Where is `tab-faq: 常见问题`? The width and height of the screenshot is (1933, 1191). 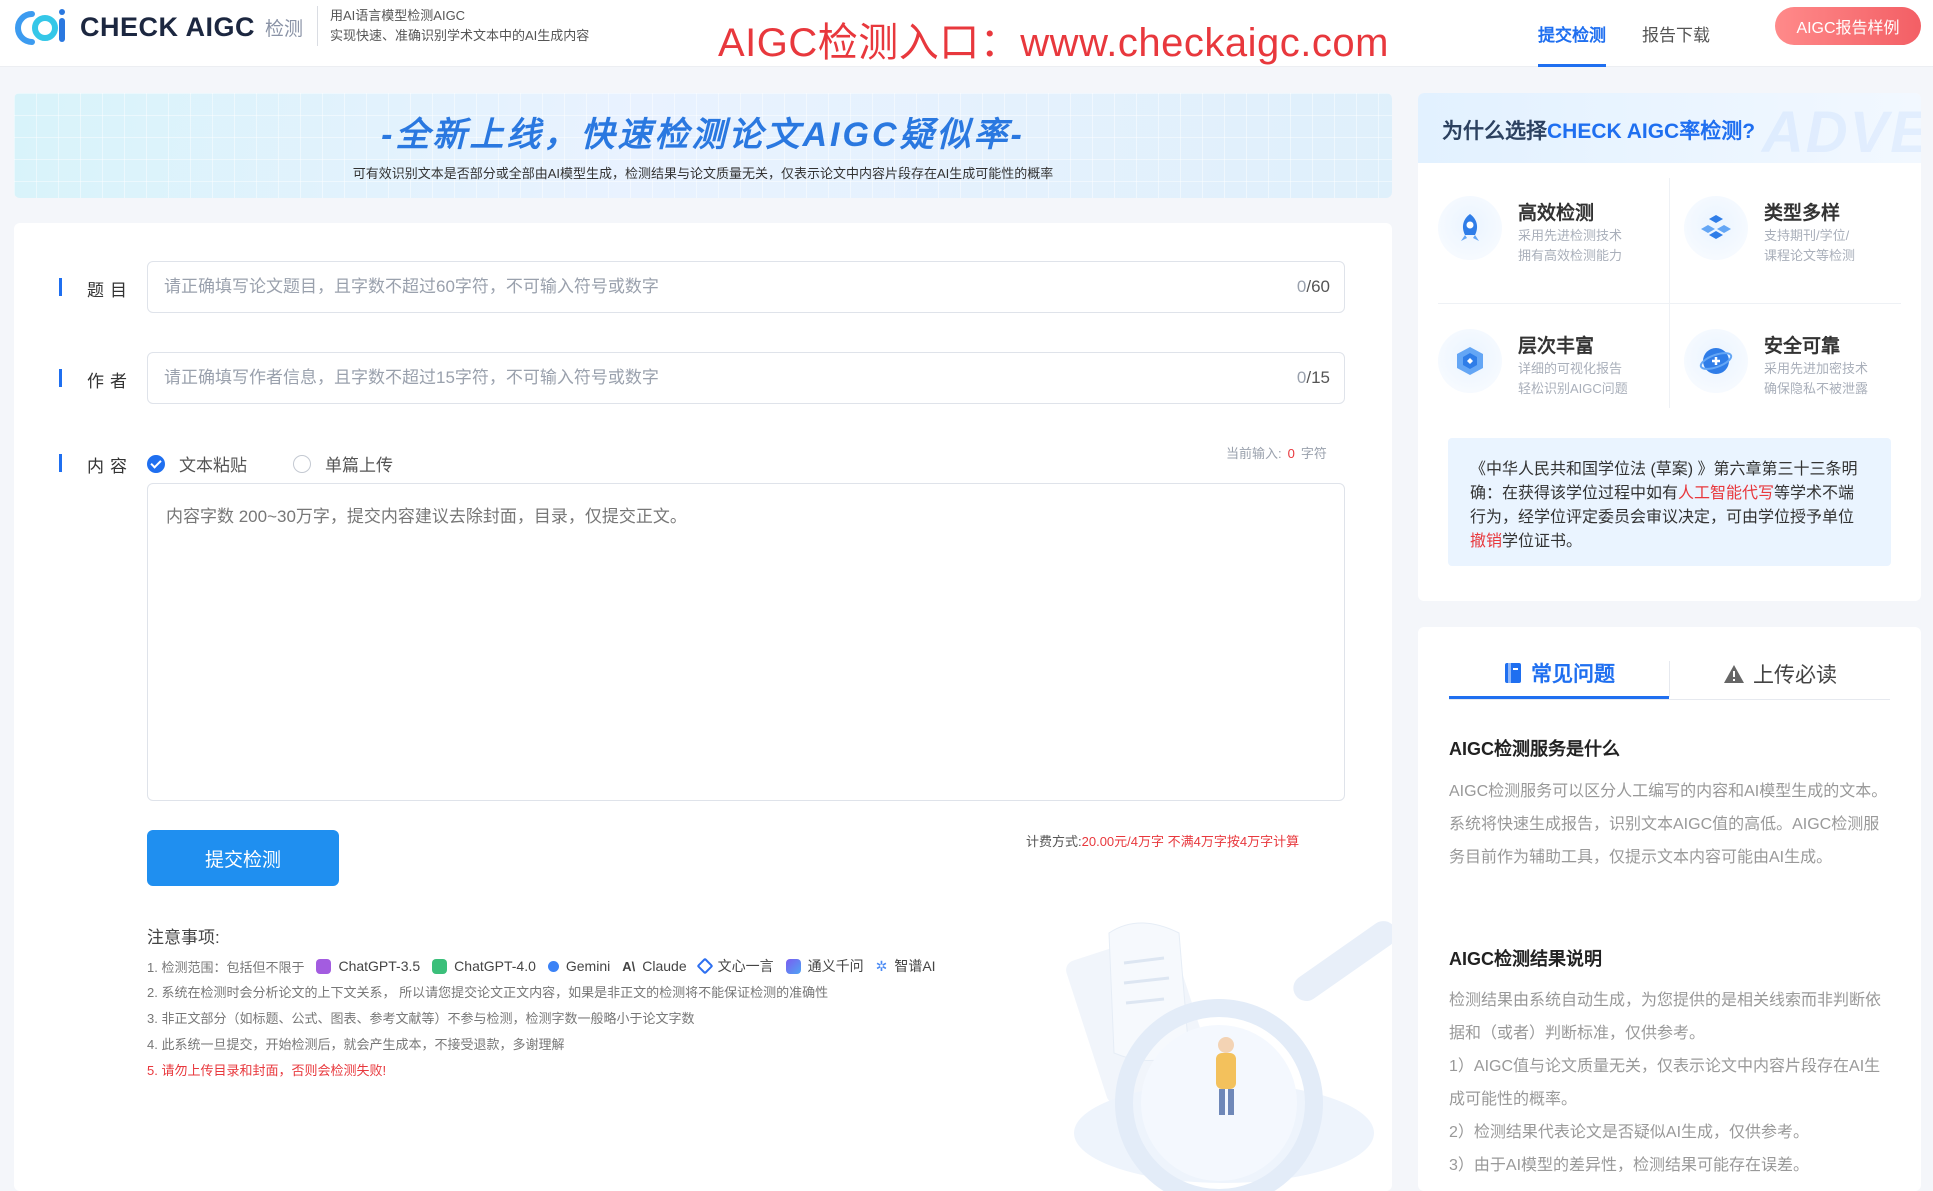 tab-faq: 常见问题 is located at coordinates (1559, 674).